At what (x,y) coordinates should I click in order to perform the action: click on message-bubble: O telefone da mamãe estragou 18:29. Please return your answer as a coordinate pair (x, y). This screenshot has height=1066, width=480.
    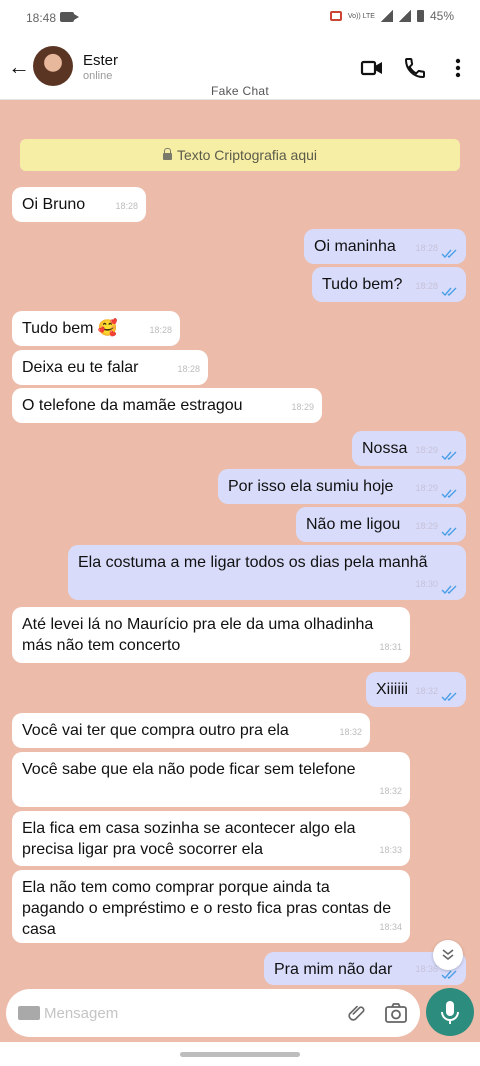
    Looking at the image, I should click on (167, 405).